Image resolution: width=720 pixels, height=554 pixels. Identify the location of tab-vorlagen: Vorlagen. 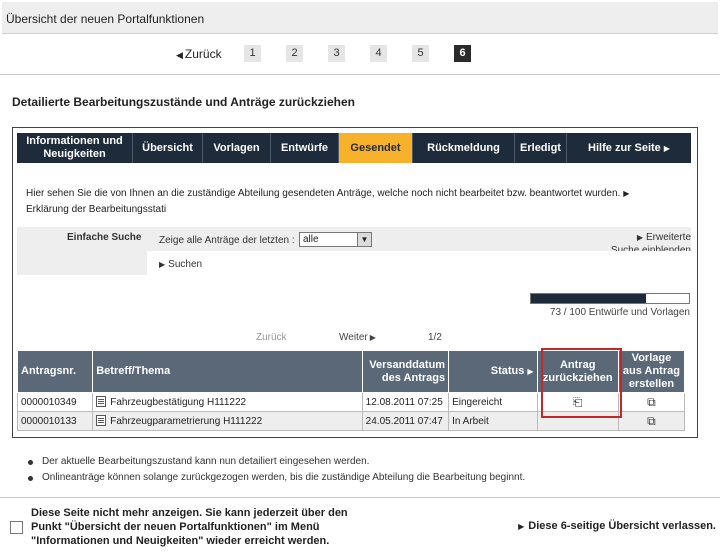
(237, 148).